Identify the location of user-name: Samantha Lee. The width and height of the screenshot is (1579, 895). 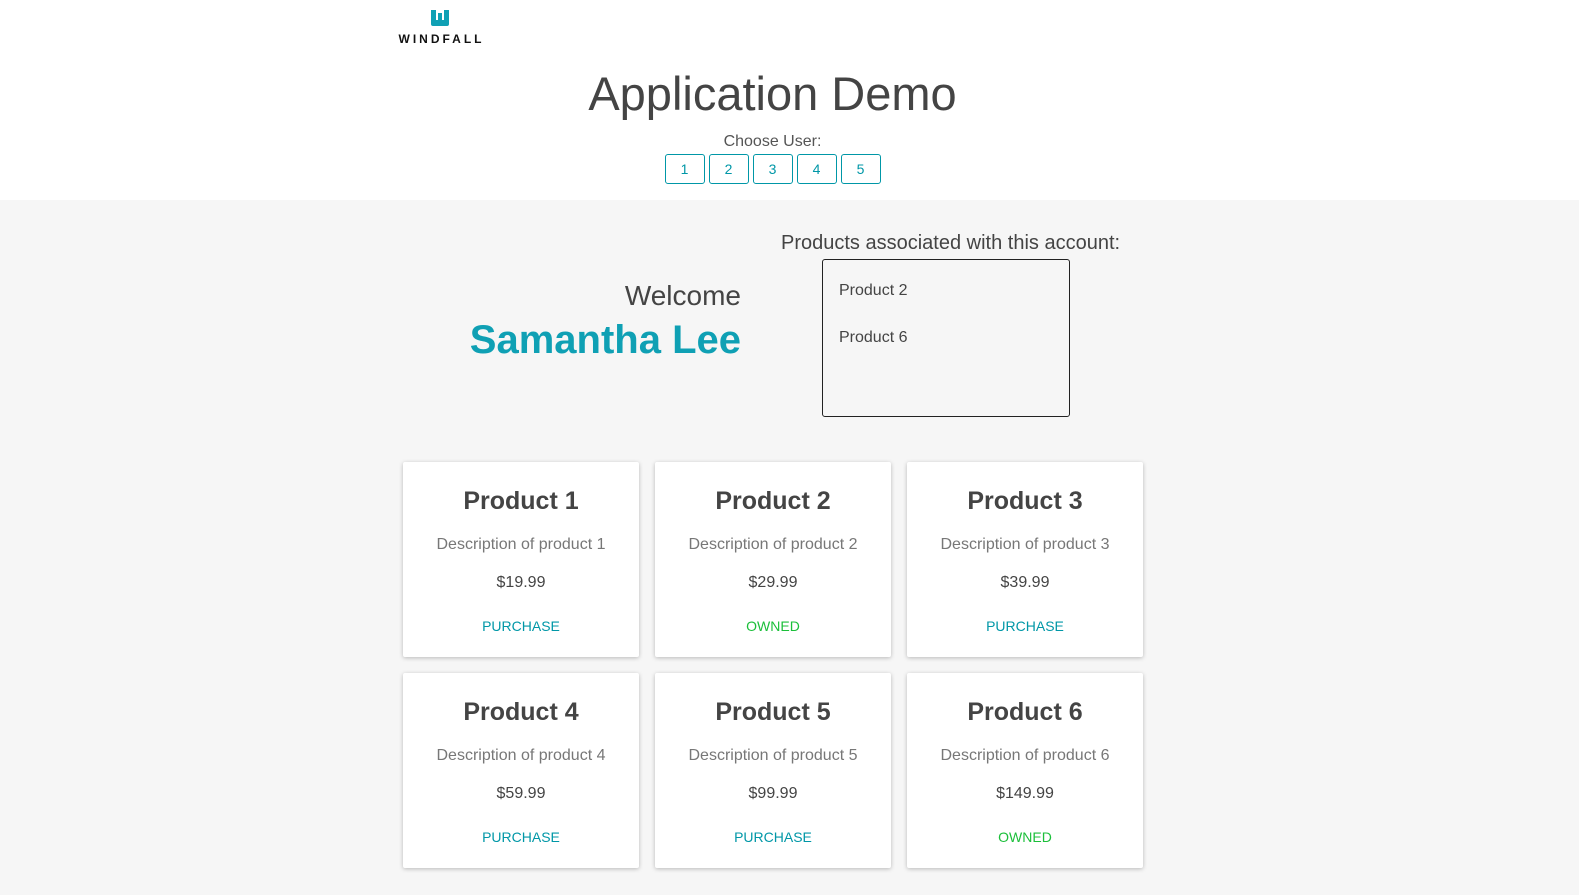
(605, 340).